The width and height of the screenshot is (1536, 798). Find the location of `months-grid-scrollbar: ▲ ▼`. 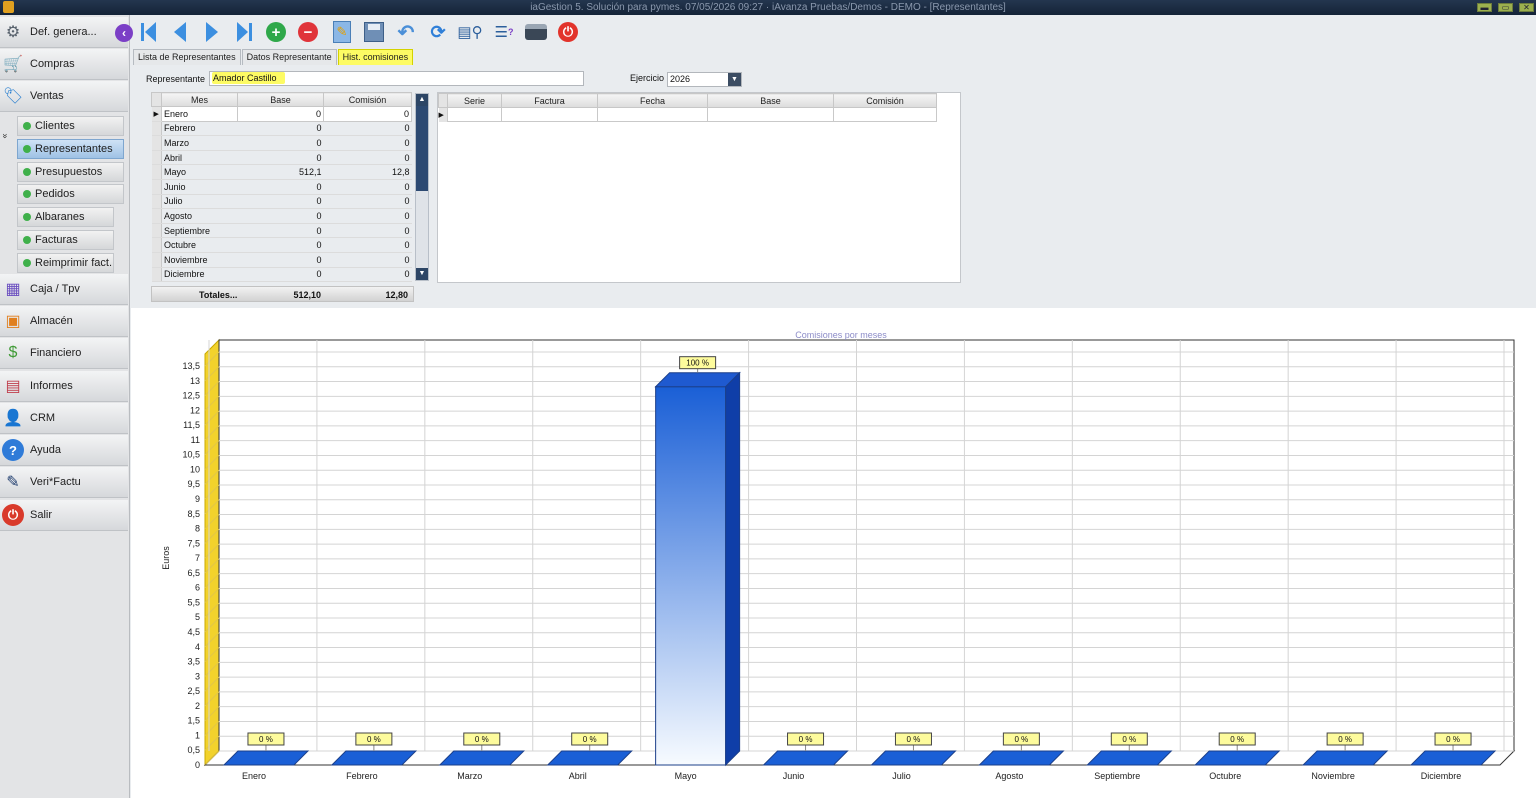

months-grid-scrollbar: ▲ ▼ is located at coordinates (422, 187).